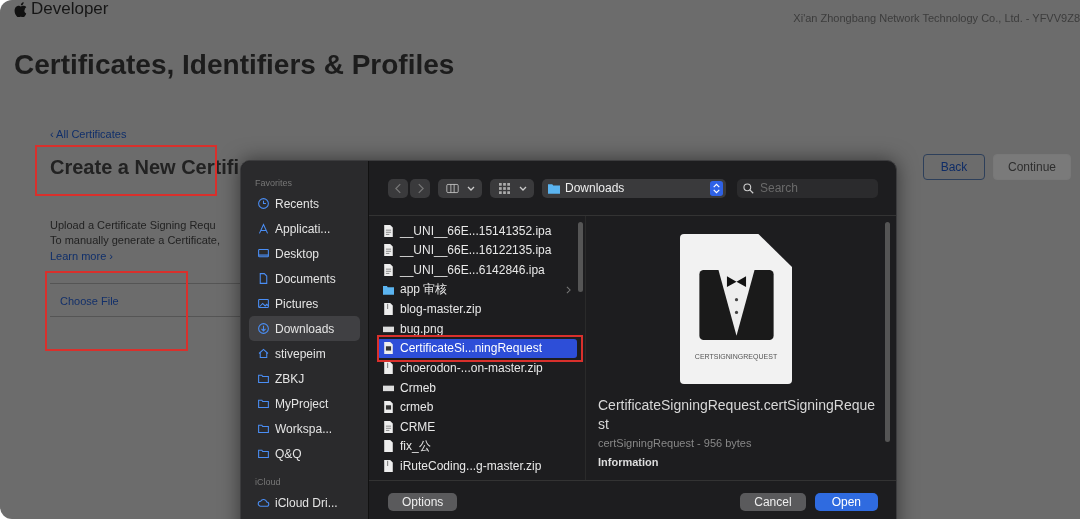 Image resolution: width=1080 pixels, height=519 pixels. I want to click on column-view-button, so click(460, 188).